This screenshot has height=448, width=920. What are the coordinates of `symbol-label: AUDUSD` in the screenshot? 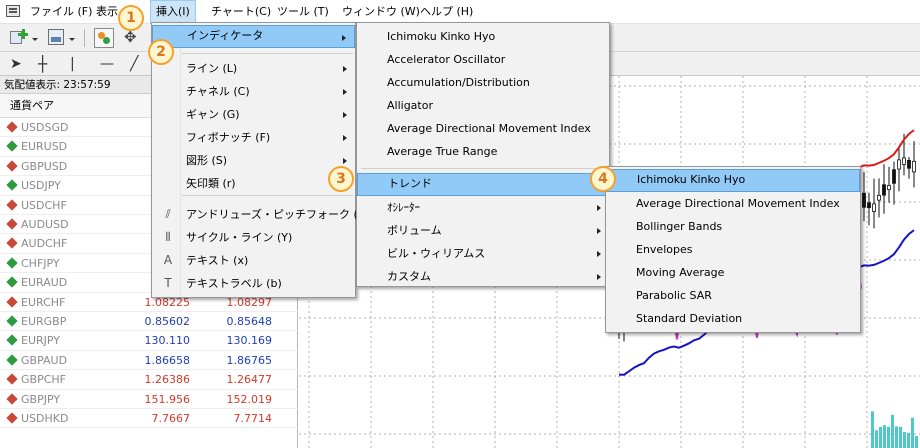 It's located at (45, 224).